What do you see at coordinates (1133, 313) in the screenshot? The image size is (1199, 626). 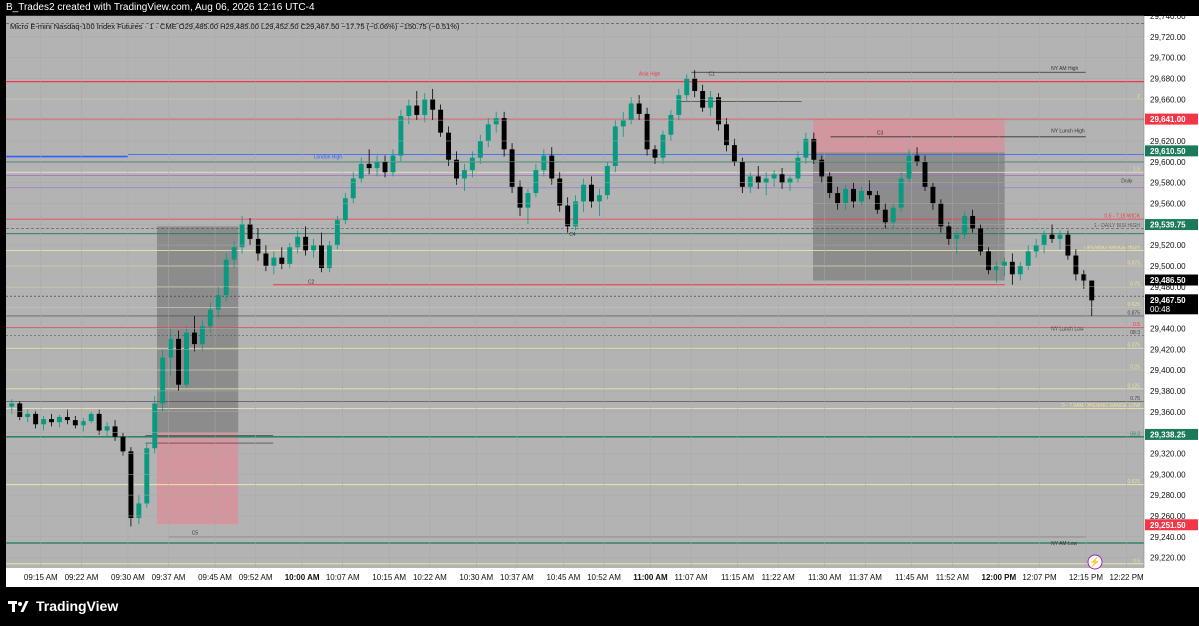 I see `level-label: 0.875` at bounding box center [1133, 313].